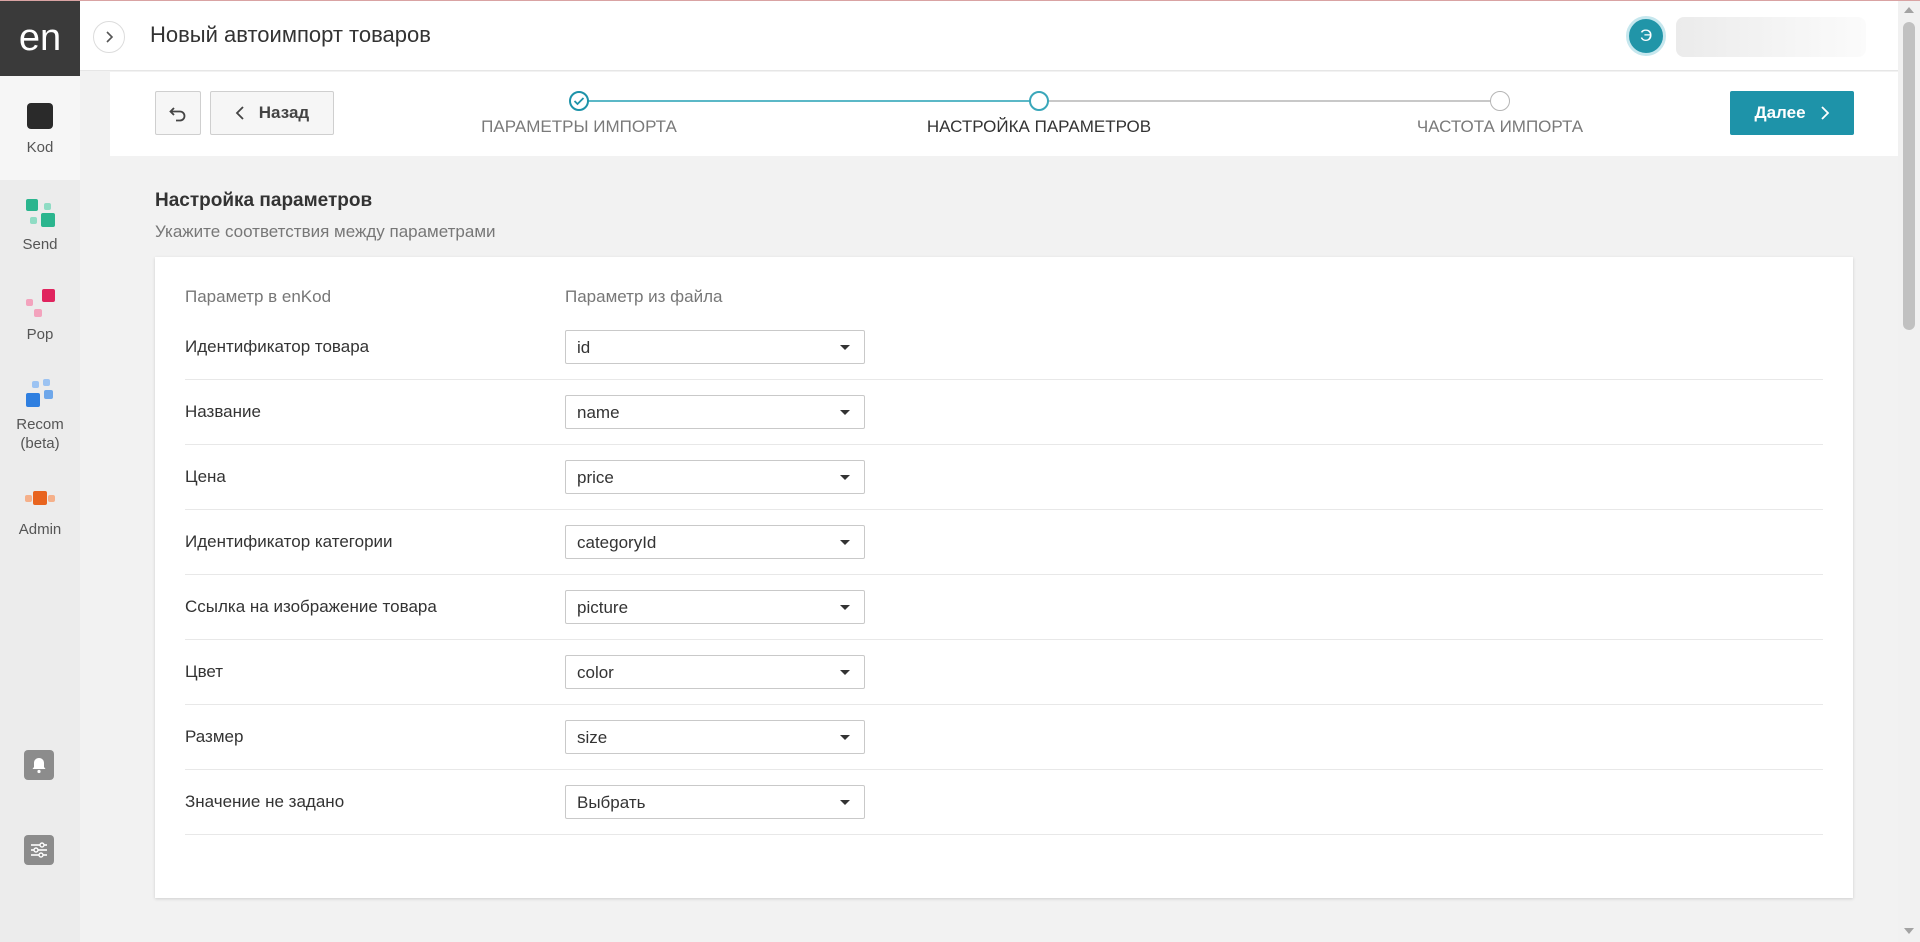 Image resolution: width=1920 pixels, height=942 pixels. I want to click on param-label: Размер, so click(214, 736).